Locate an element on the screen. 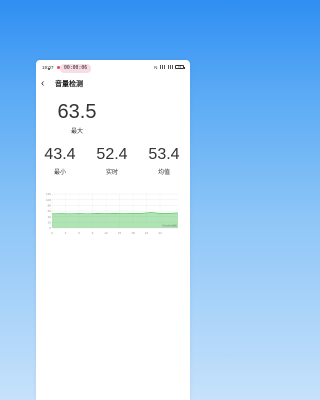  x-tick-label: 12 is located at coordinates (106, 233).